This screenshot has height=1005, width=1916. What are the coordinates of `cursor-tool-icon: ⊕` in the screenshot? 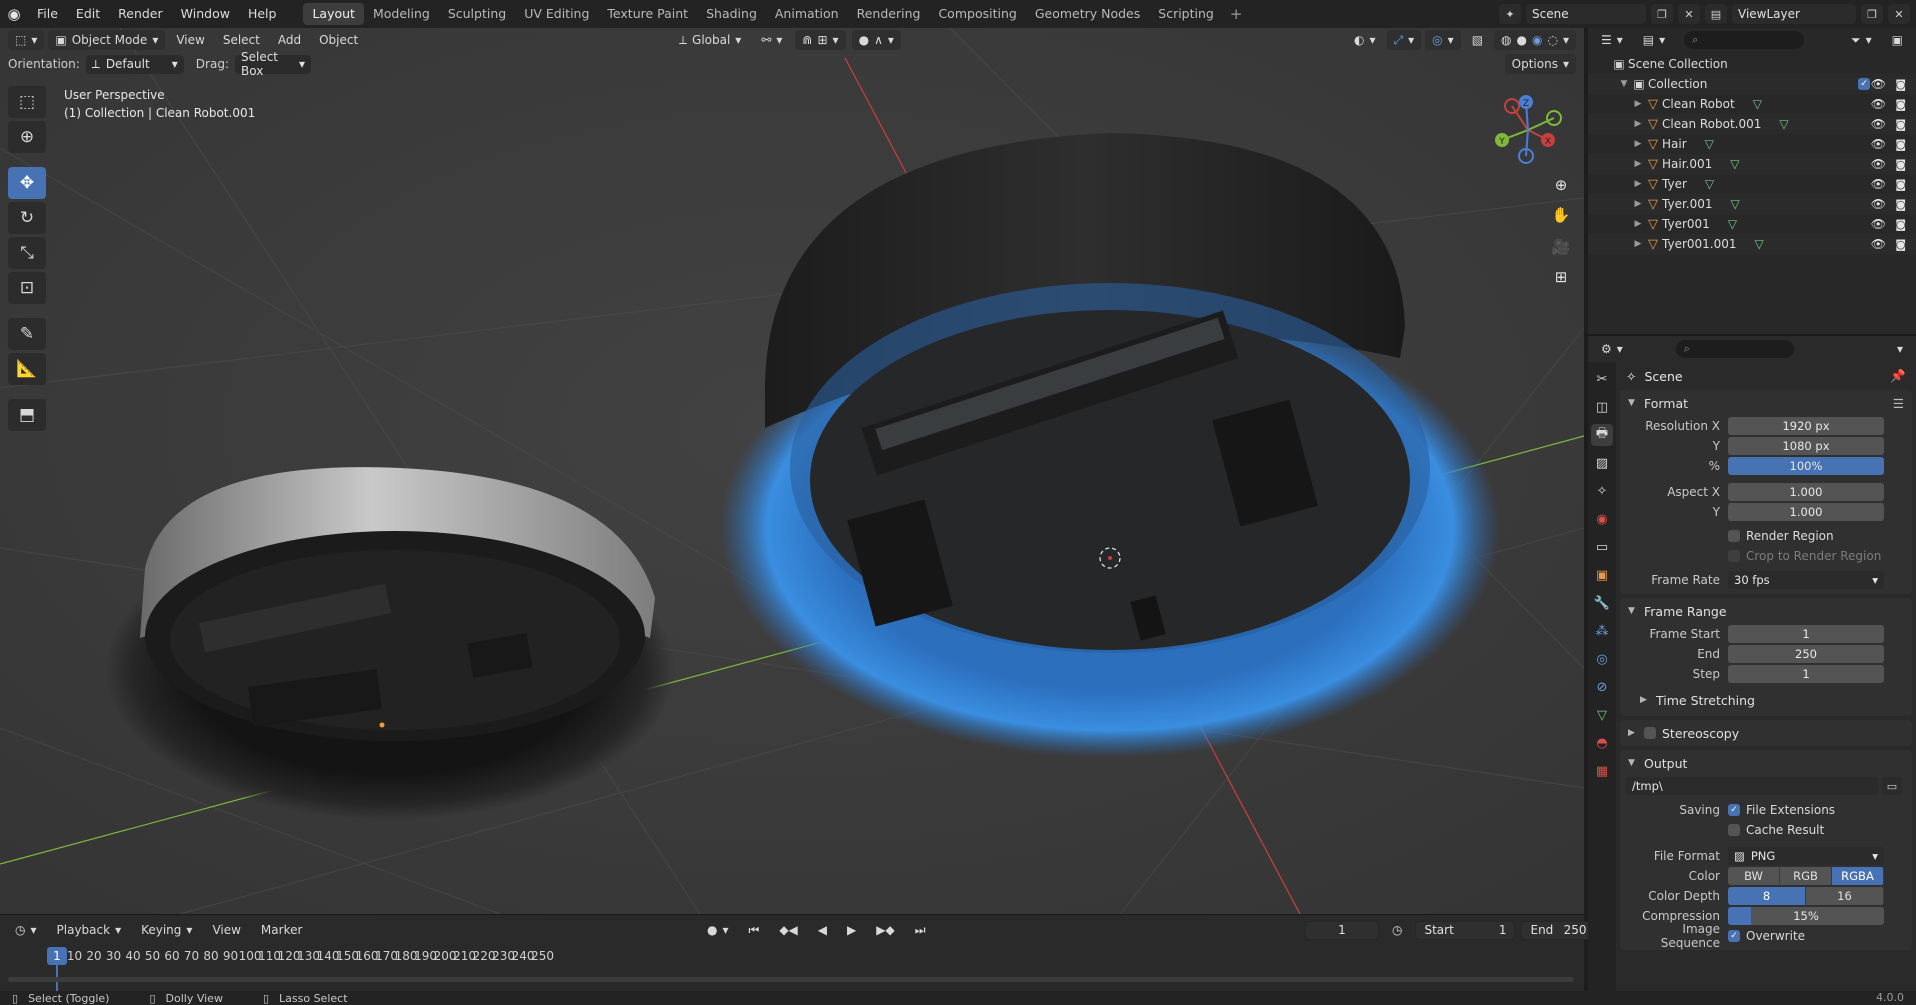 It's located at (27, 137).